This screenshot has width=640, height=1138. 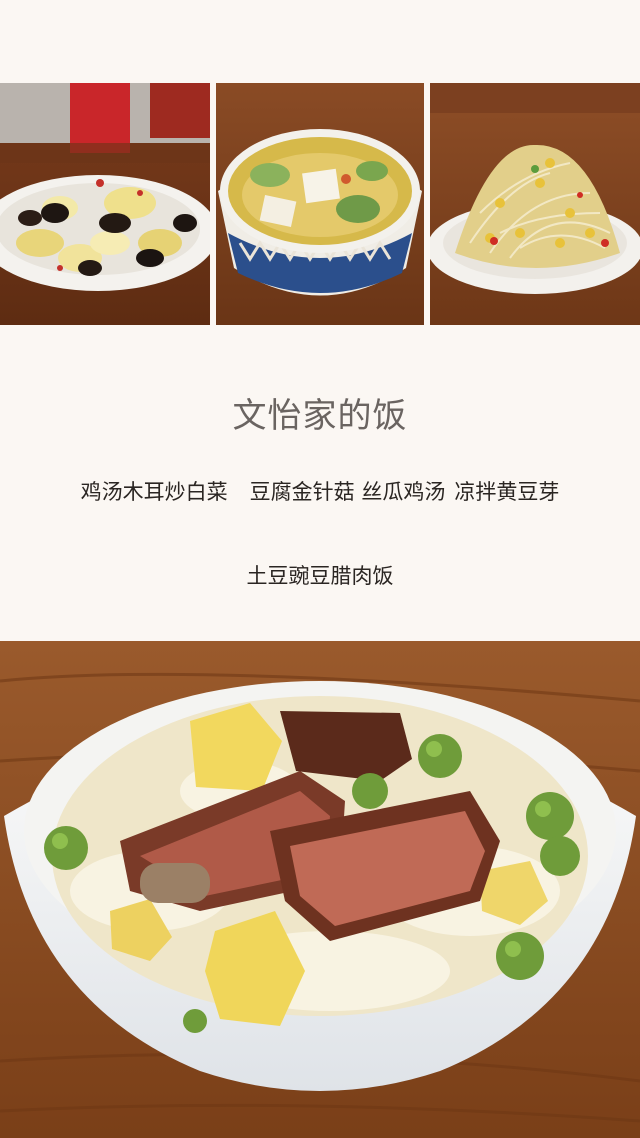 I want to click on dish-item: 凉拌黄豆芽, so click(x=507, y=492).